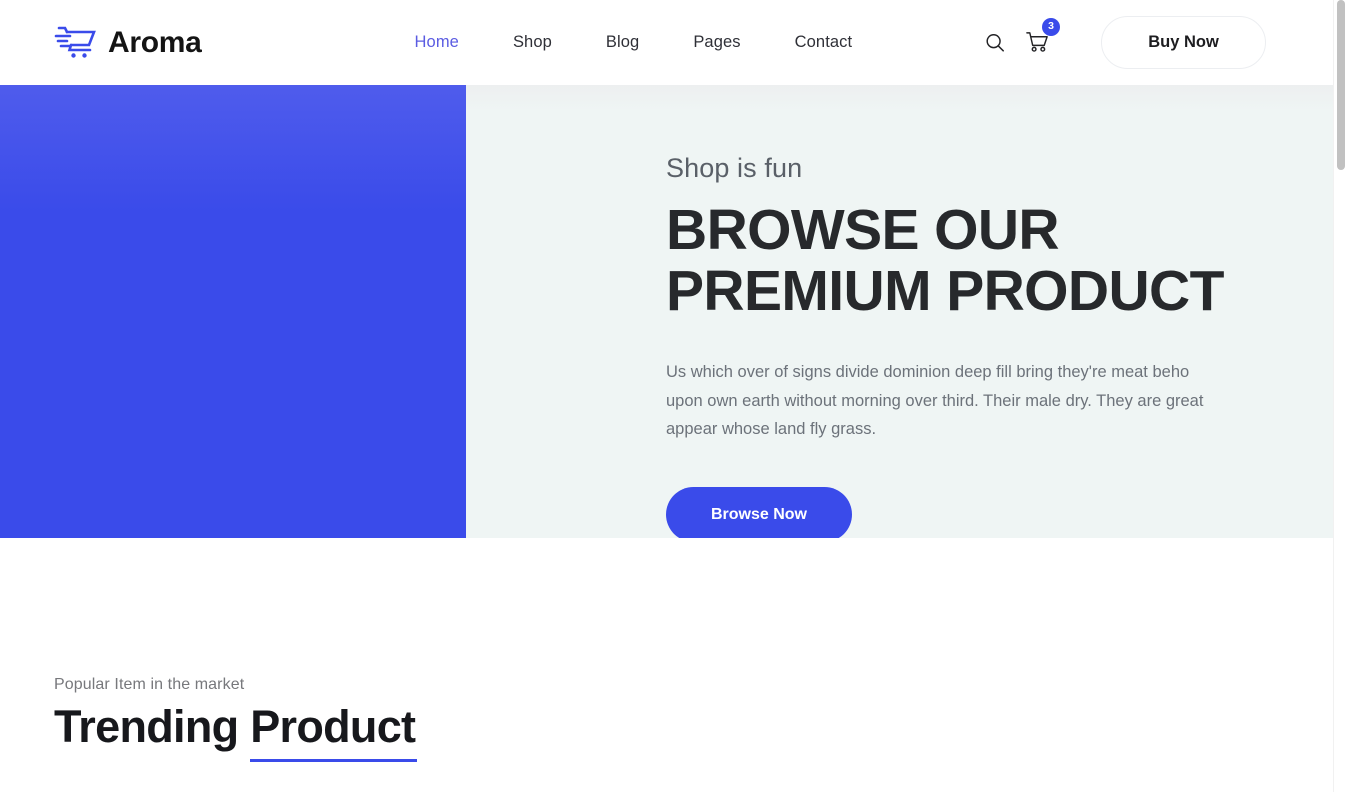  I want to click on nav-item-shop: Shop, so click(532, 42).